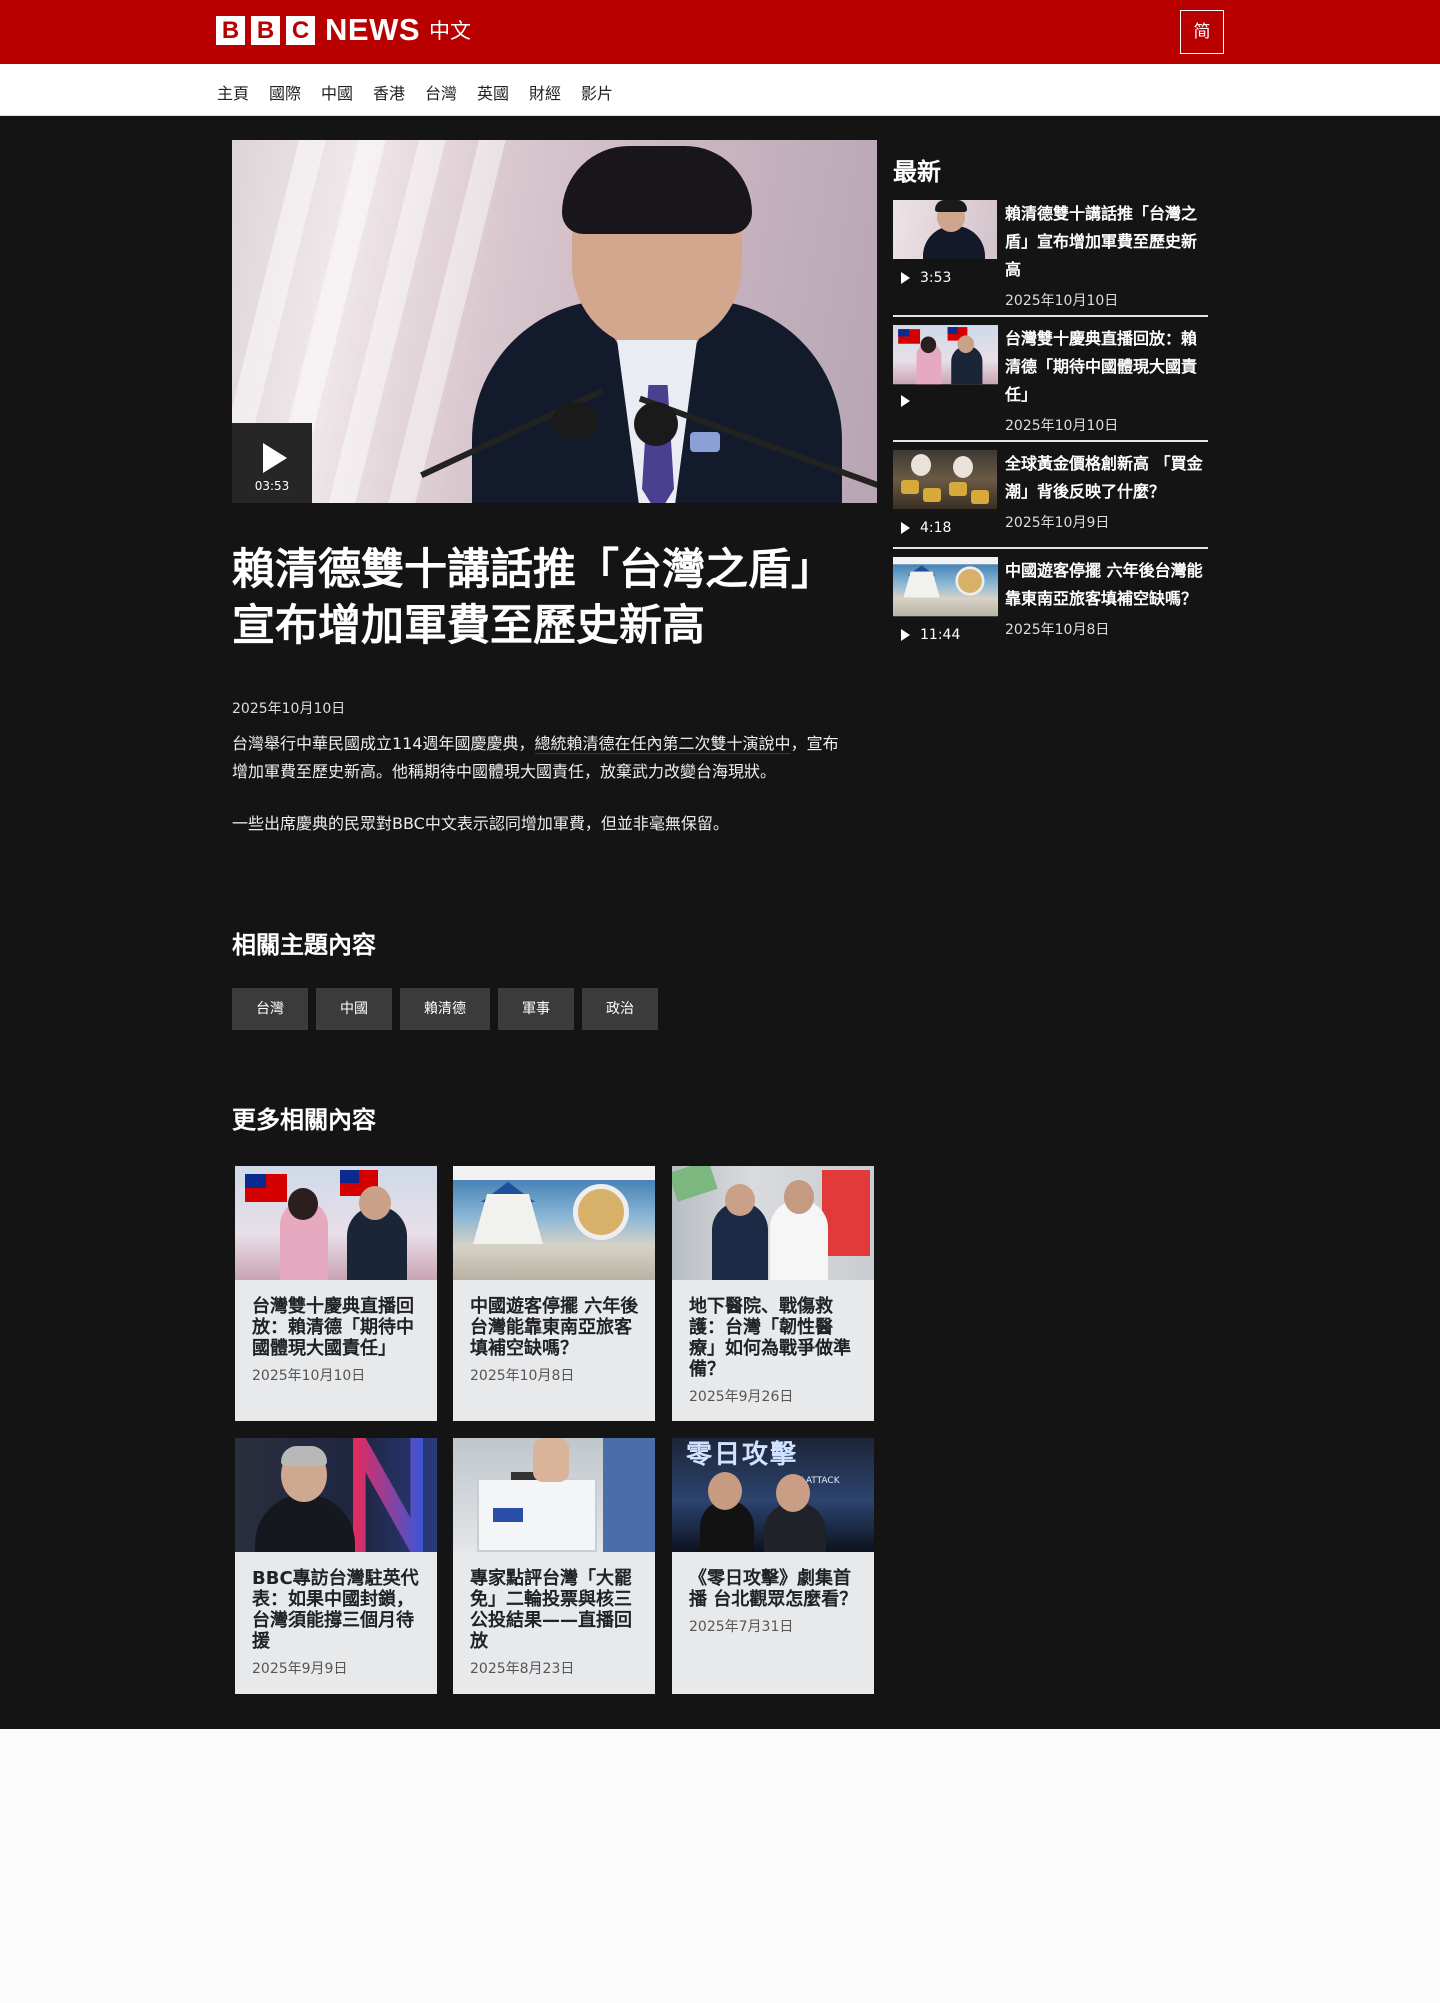 The image size is (1440, 2003). What do you see at coordinates (536, 1009) in the screenshot?
I see `tag-military: 軍事` at bounding box center [536, 1009].